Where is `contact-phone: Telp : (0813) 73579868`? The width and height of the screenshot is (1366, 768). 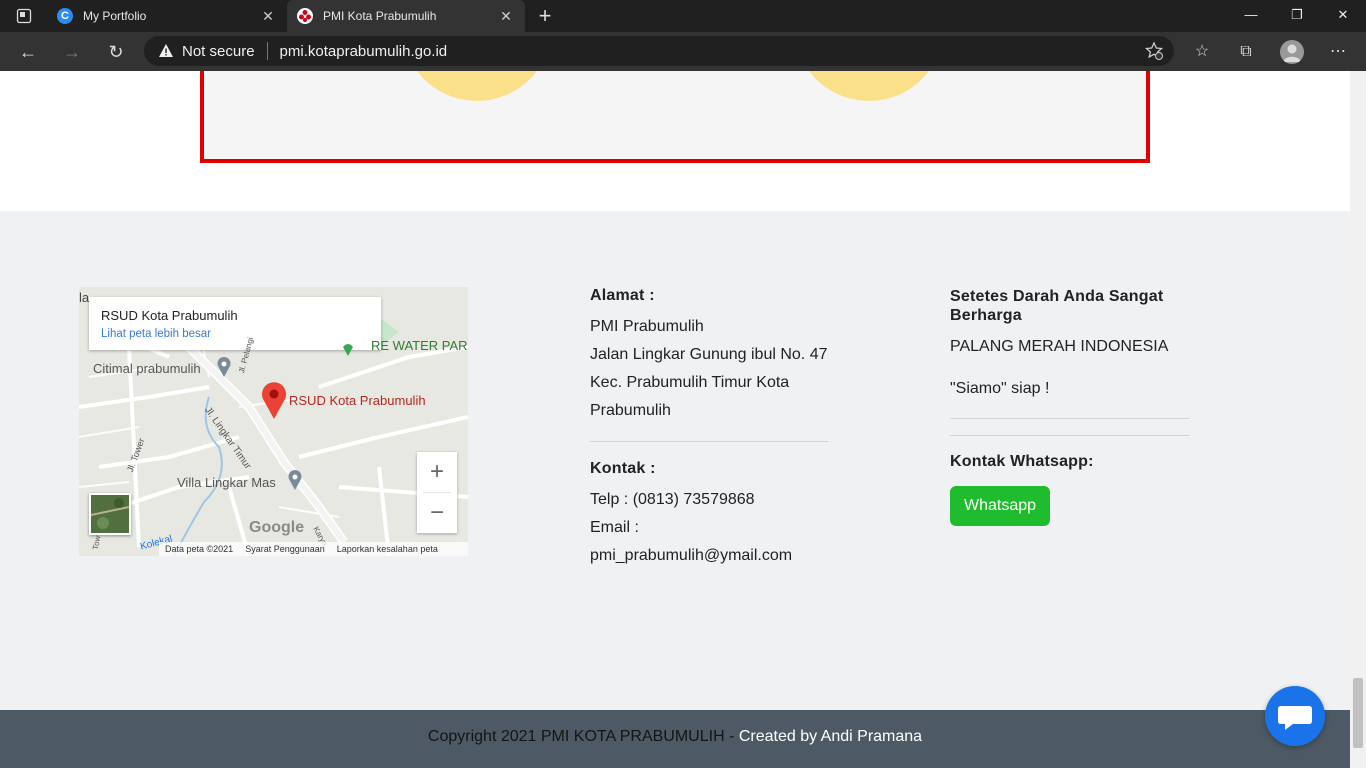
contact-phone: Telp : (0813) 73579868 is located at coordinates (672, 499).